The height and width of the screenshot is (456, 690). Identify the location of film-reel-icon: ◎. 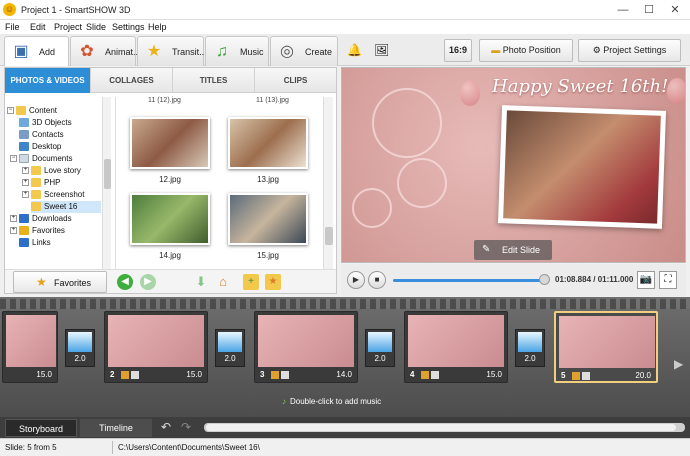
(287, 51).